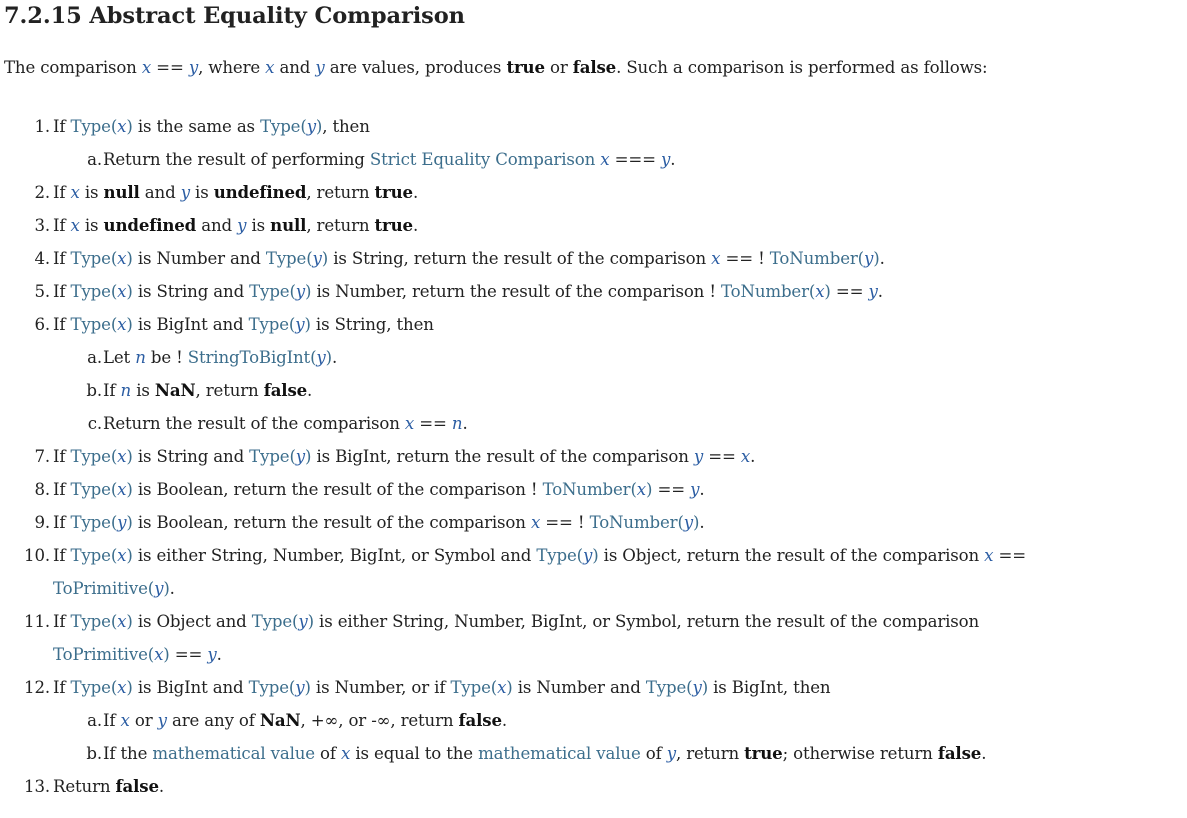 This screenshot has width=1187, height=818. I want to click on keyword-true: true, so click(763, 753).